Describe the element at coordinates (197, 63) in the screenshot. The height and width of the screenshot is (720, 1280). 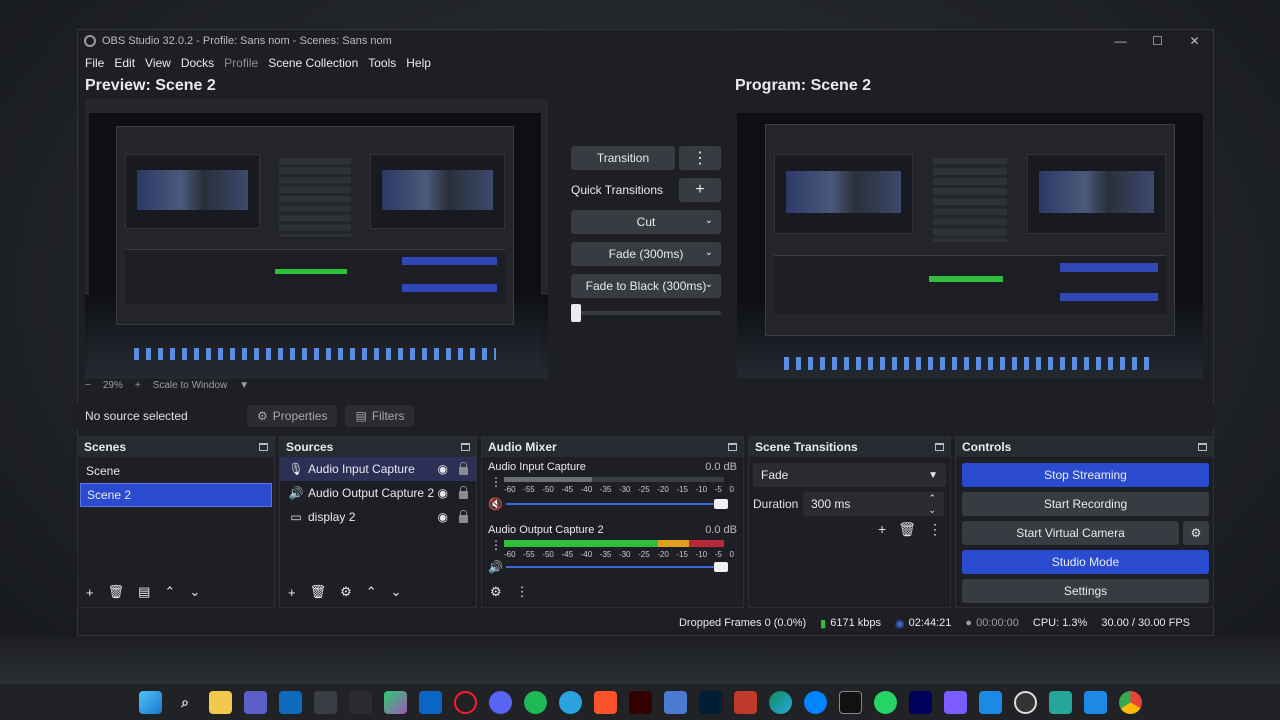
I see `menu-docks: Docks` at that location.